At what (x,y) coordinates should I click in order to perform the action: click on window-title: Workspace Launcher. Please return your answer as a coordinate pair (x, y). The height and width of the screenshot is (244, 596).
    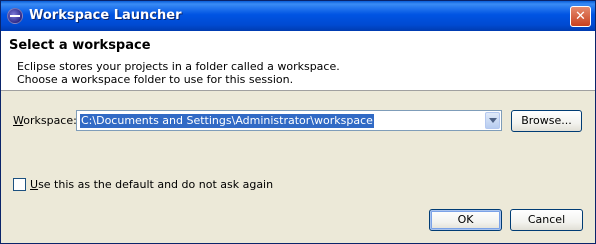
    Looking at the image, I should click on (105, 15).